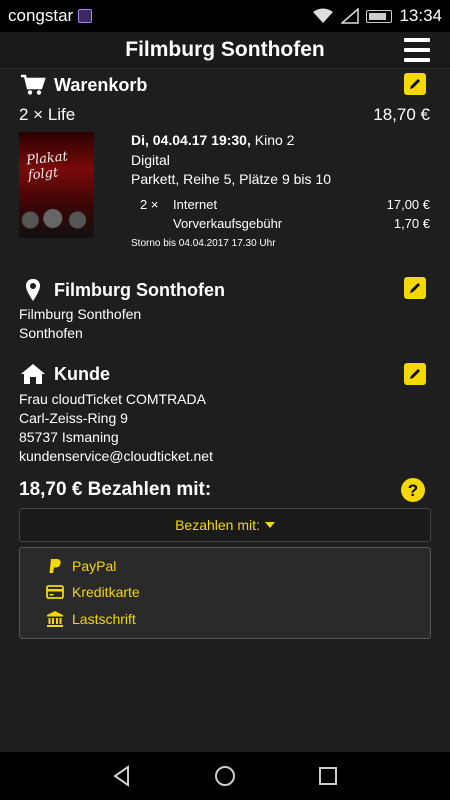 This screenshot has width=450, height=800. Describe the element at coordinates (115, 489) in the screenshot. I see `payment-heading: 18,70 € Bezahlen mit:` at that location.